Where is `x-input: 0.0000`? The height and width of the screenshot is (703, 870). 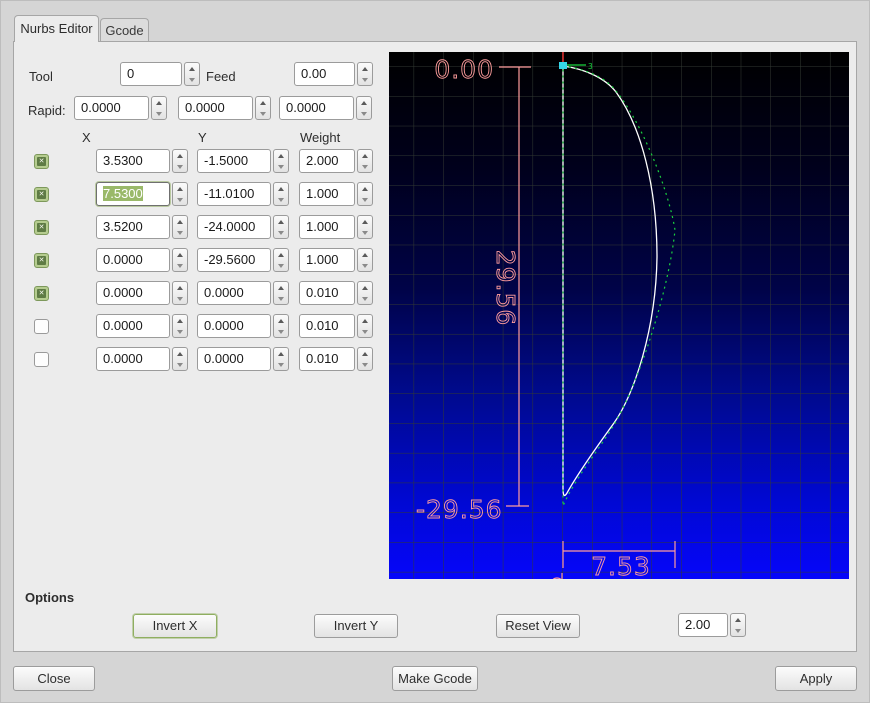
x-input: 0.0000 is located at coordinates (133, 326).